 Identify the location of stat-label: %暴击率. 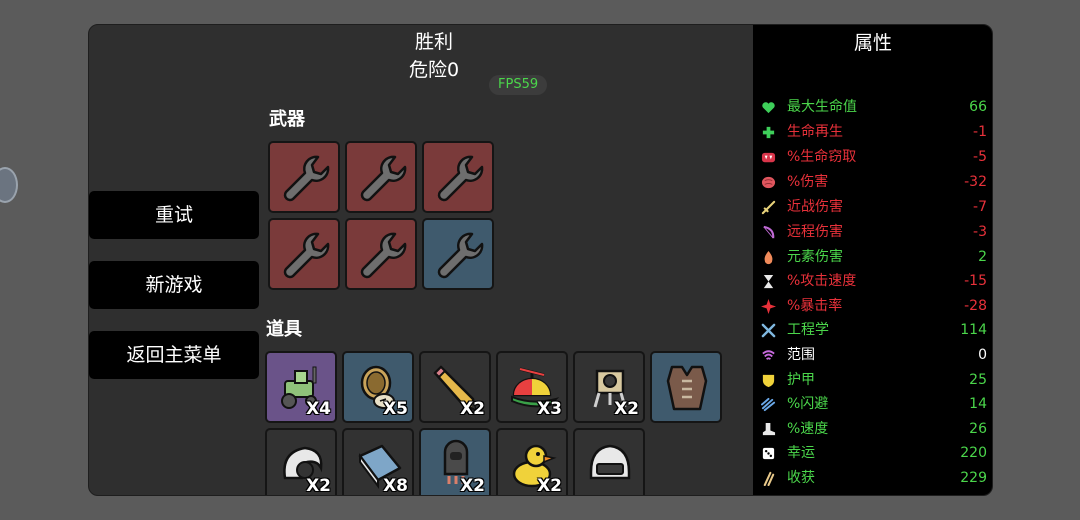
(815, 306).